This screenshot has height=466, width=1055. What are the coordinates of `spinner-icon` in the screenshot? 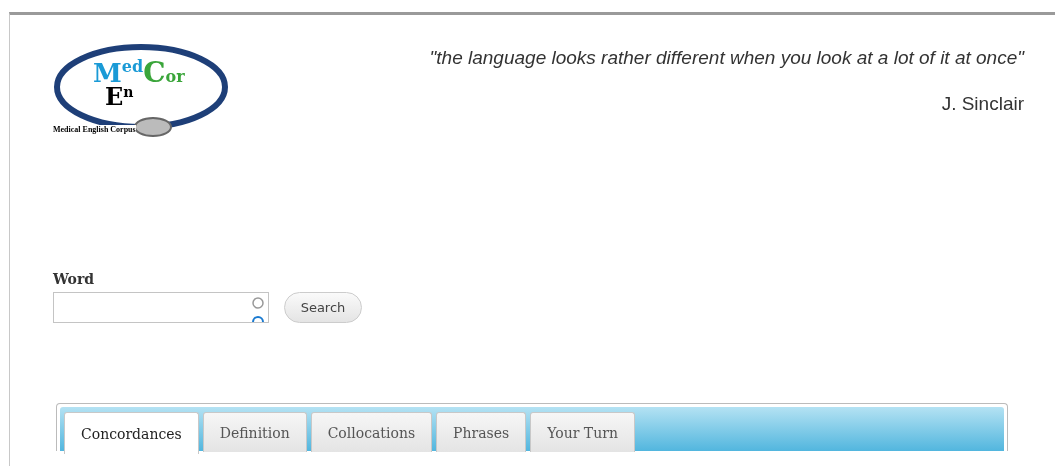 It's located at (258, 309).